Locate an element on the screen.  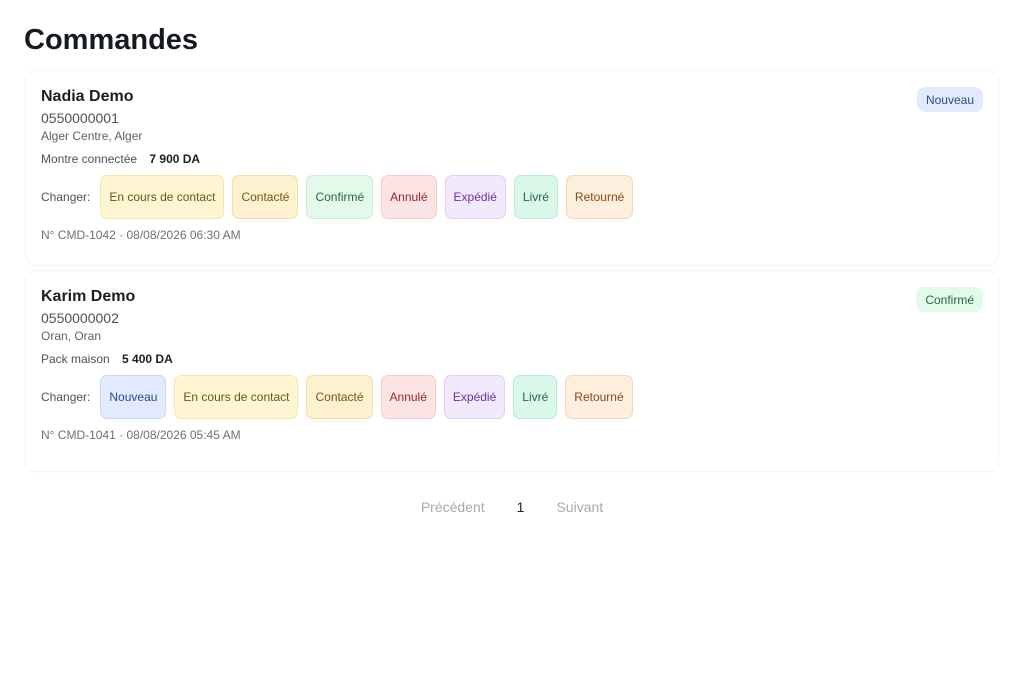
status-badge: Nouveau is located at coordinates (949, 99).